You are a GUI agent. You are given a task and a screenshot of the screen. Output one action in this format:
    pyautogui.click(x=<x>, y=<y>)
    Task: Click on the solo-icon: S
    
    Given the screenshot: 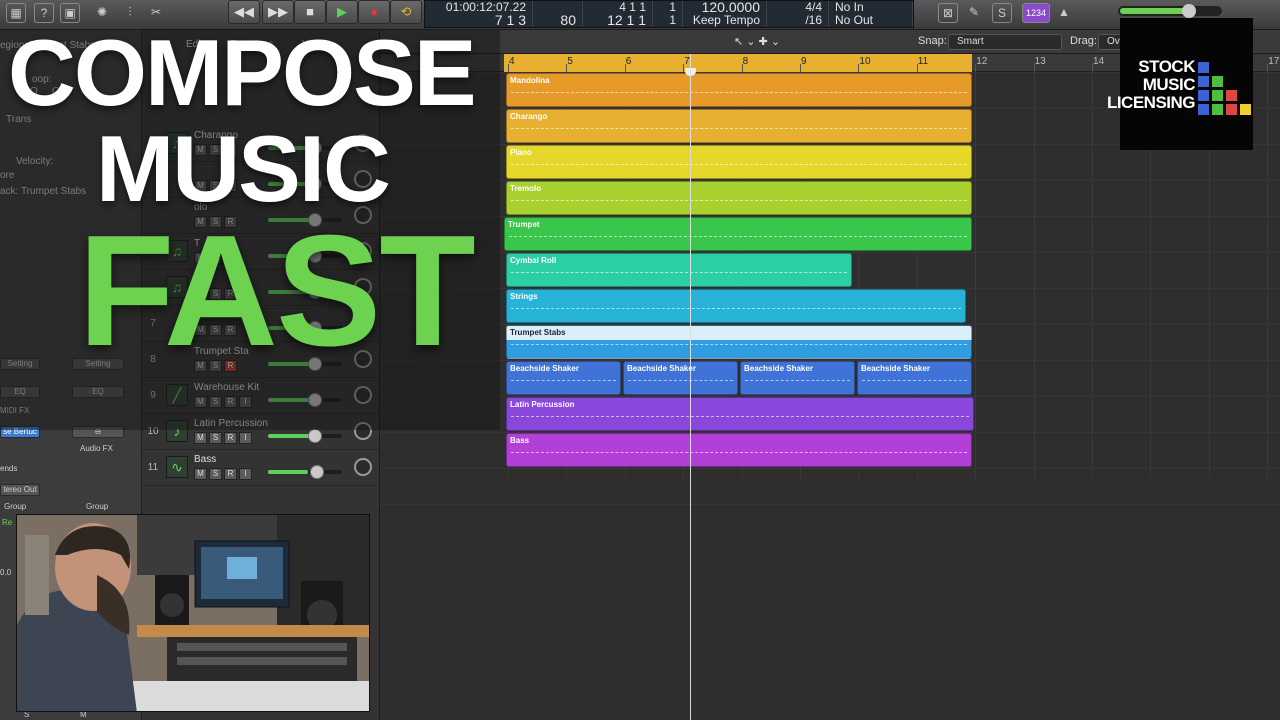 What is the action you would take?
    pyautogui.click(x=1002, y=13)
    